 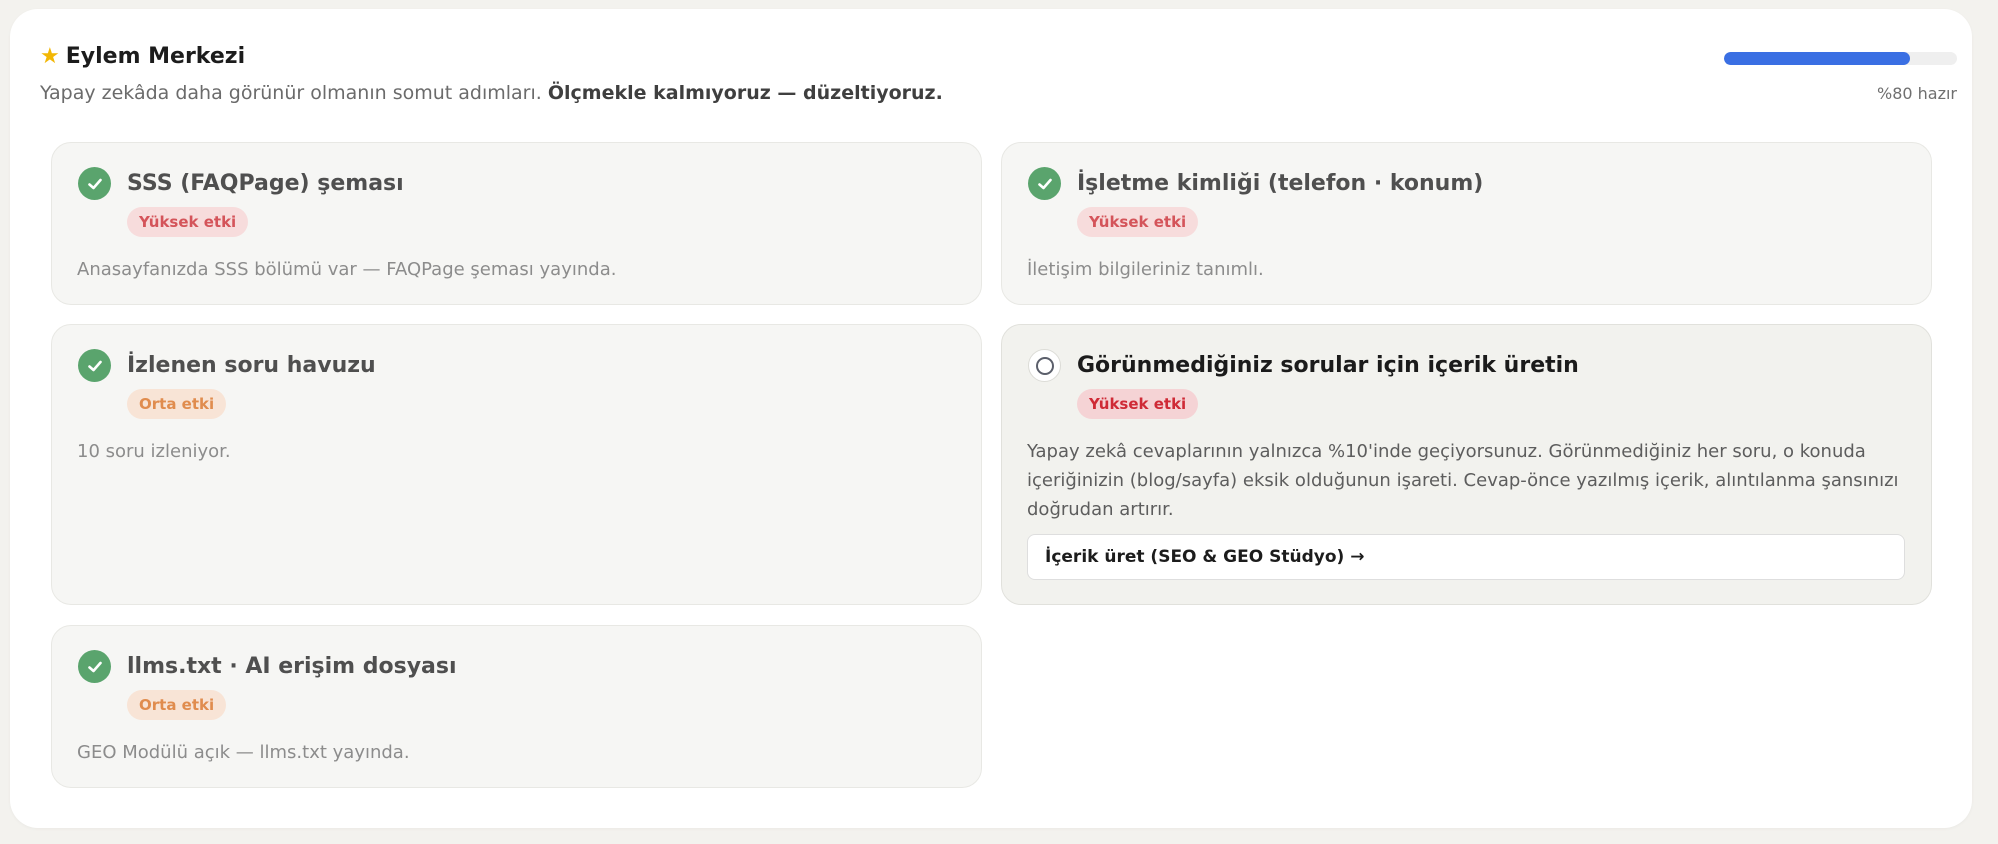 I want to click on star-icon: ★, so click(x=50, y=56).